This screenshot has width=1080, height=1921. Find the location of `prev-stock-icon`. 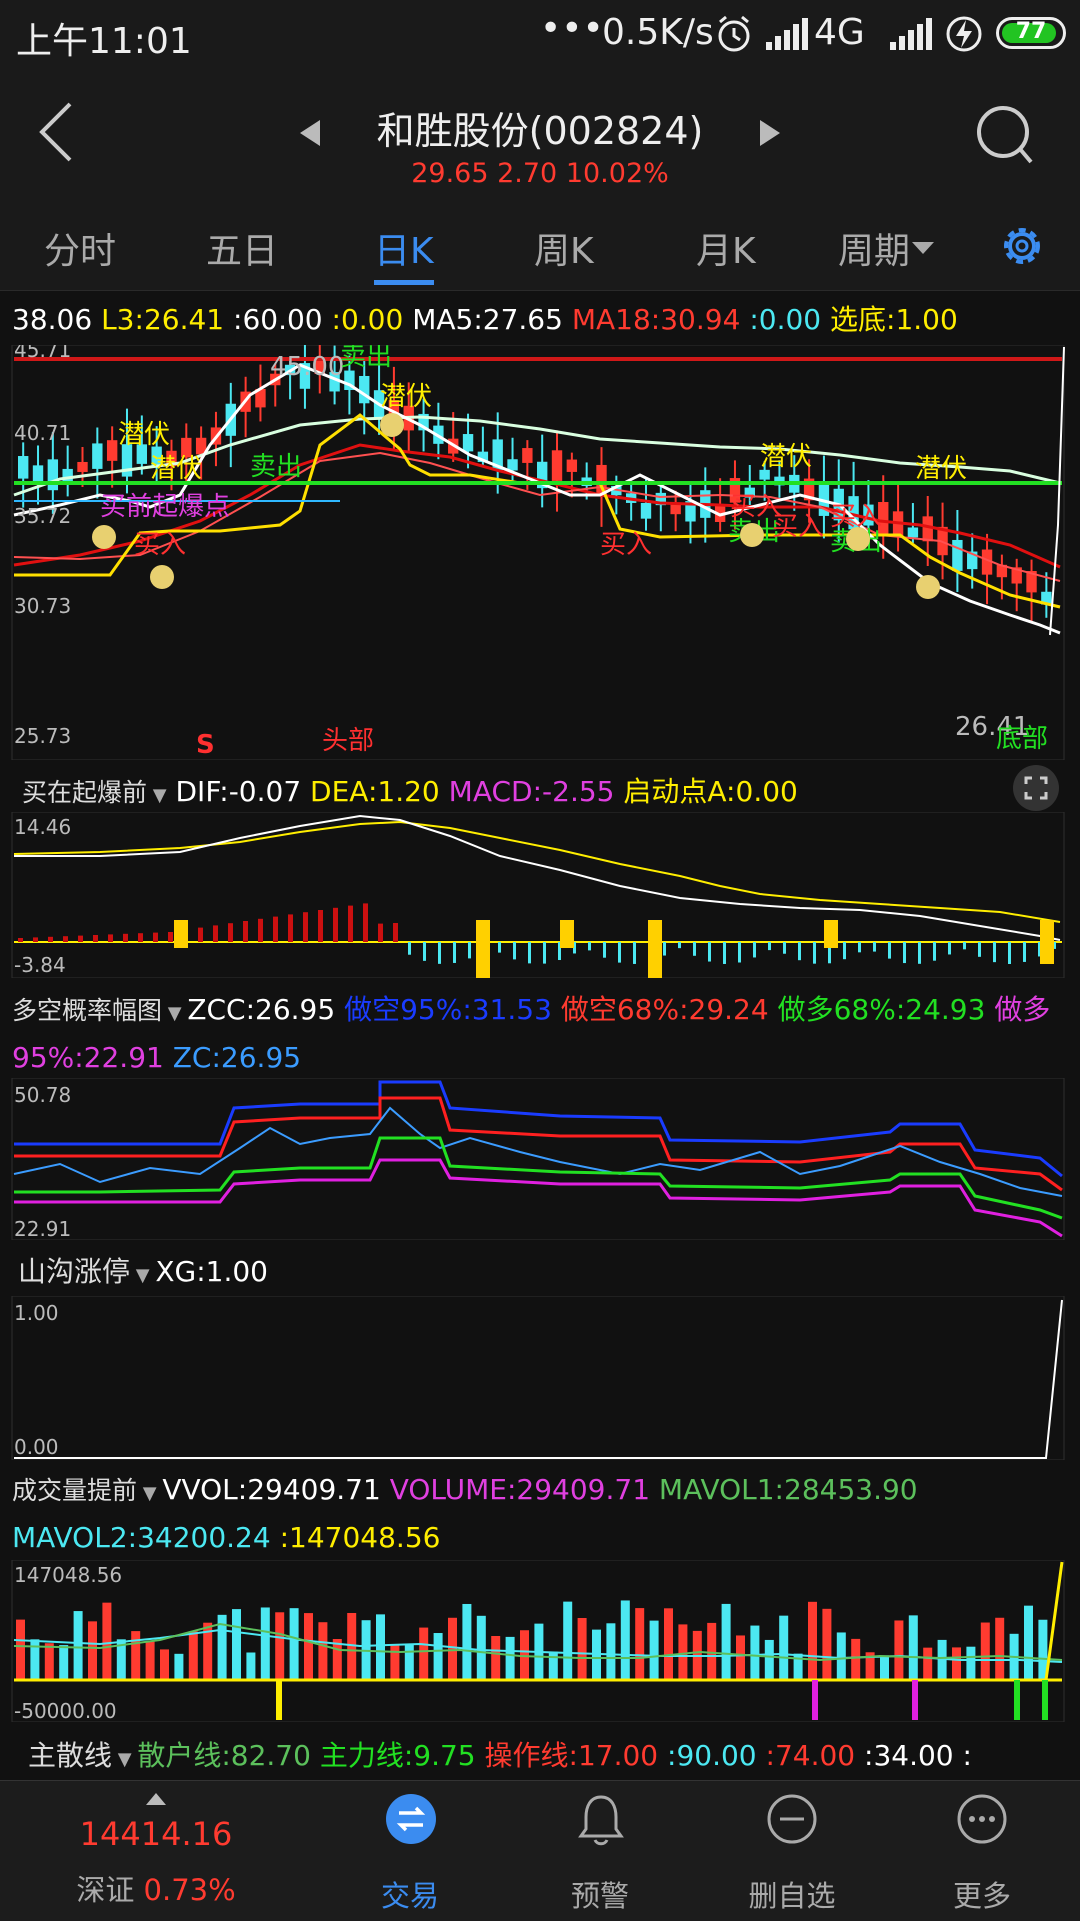

prev-stock-icon is located at coordinates (310, 133).